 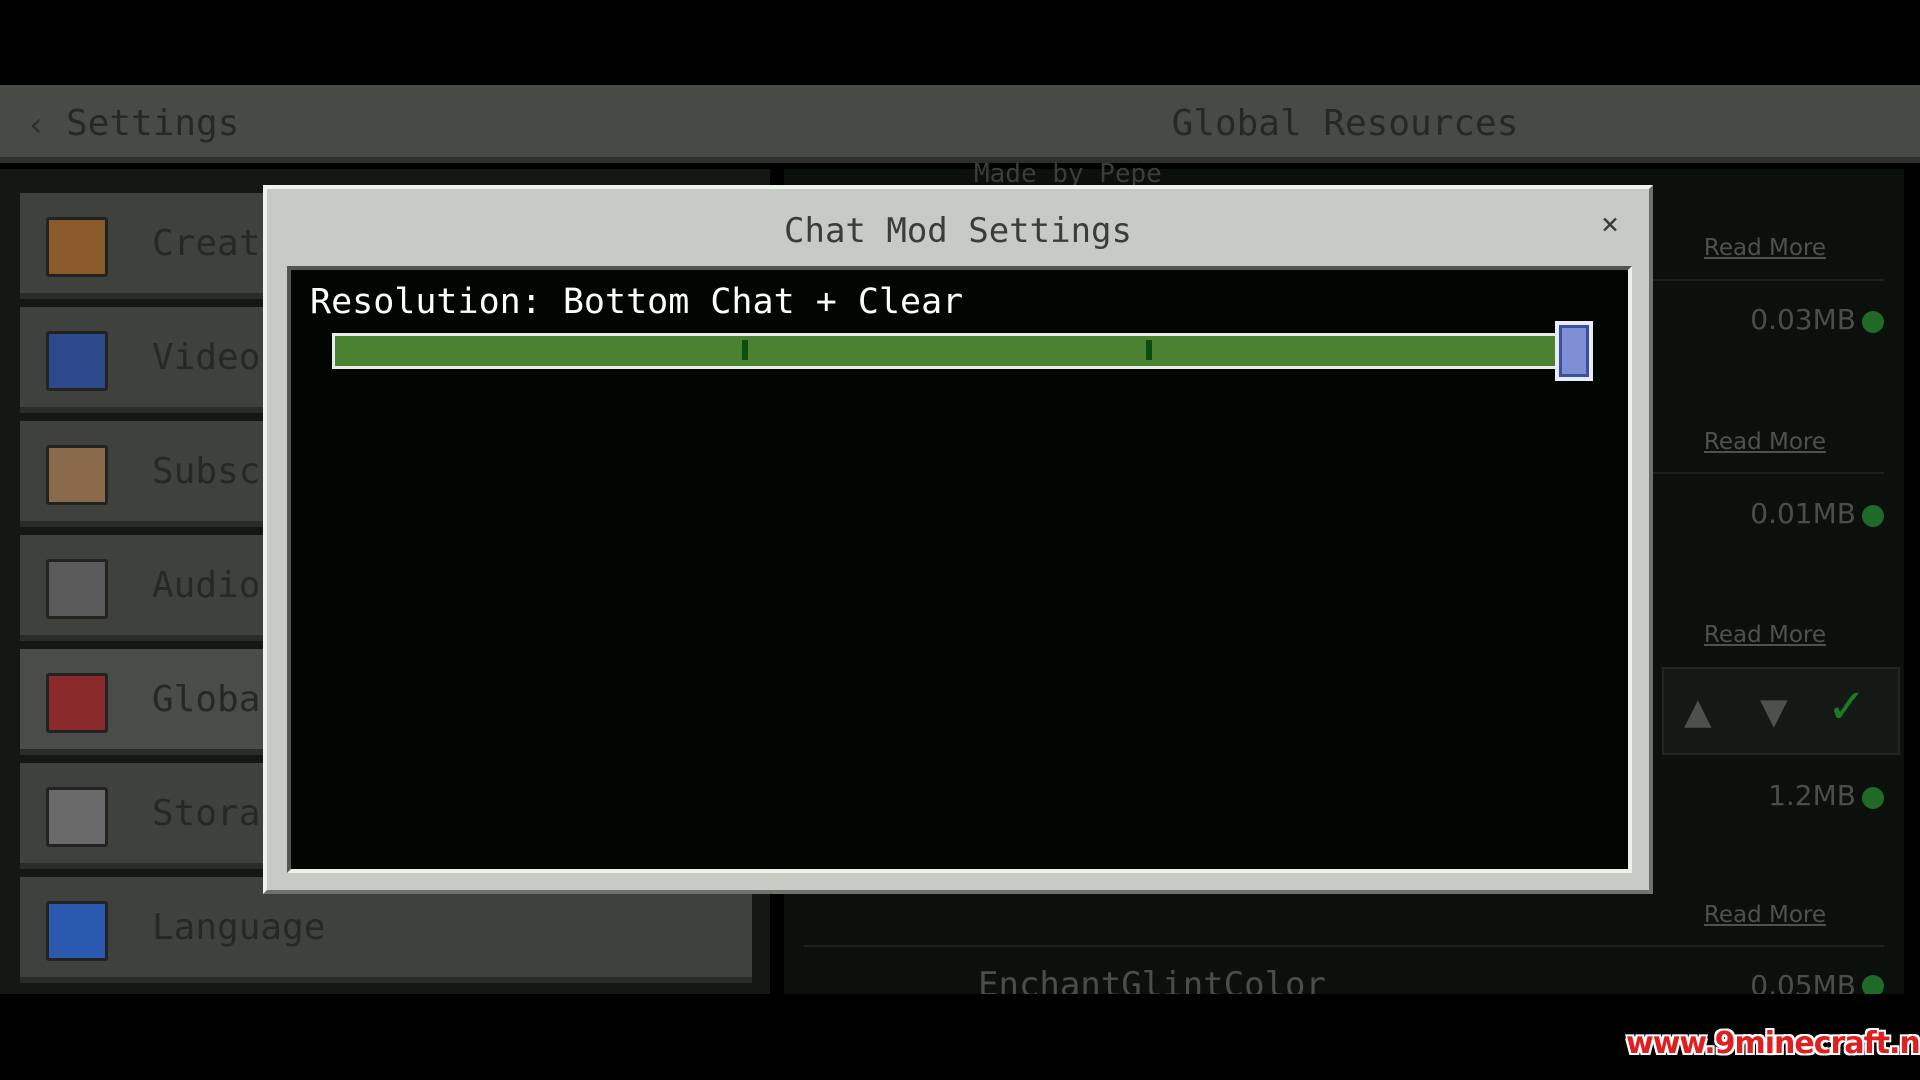 I want to click on move-down-icon: ▼, so click(x=1774, y=710).